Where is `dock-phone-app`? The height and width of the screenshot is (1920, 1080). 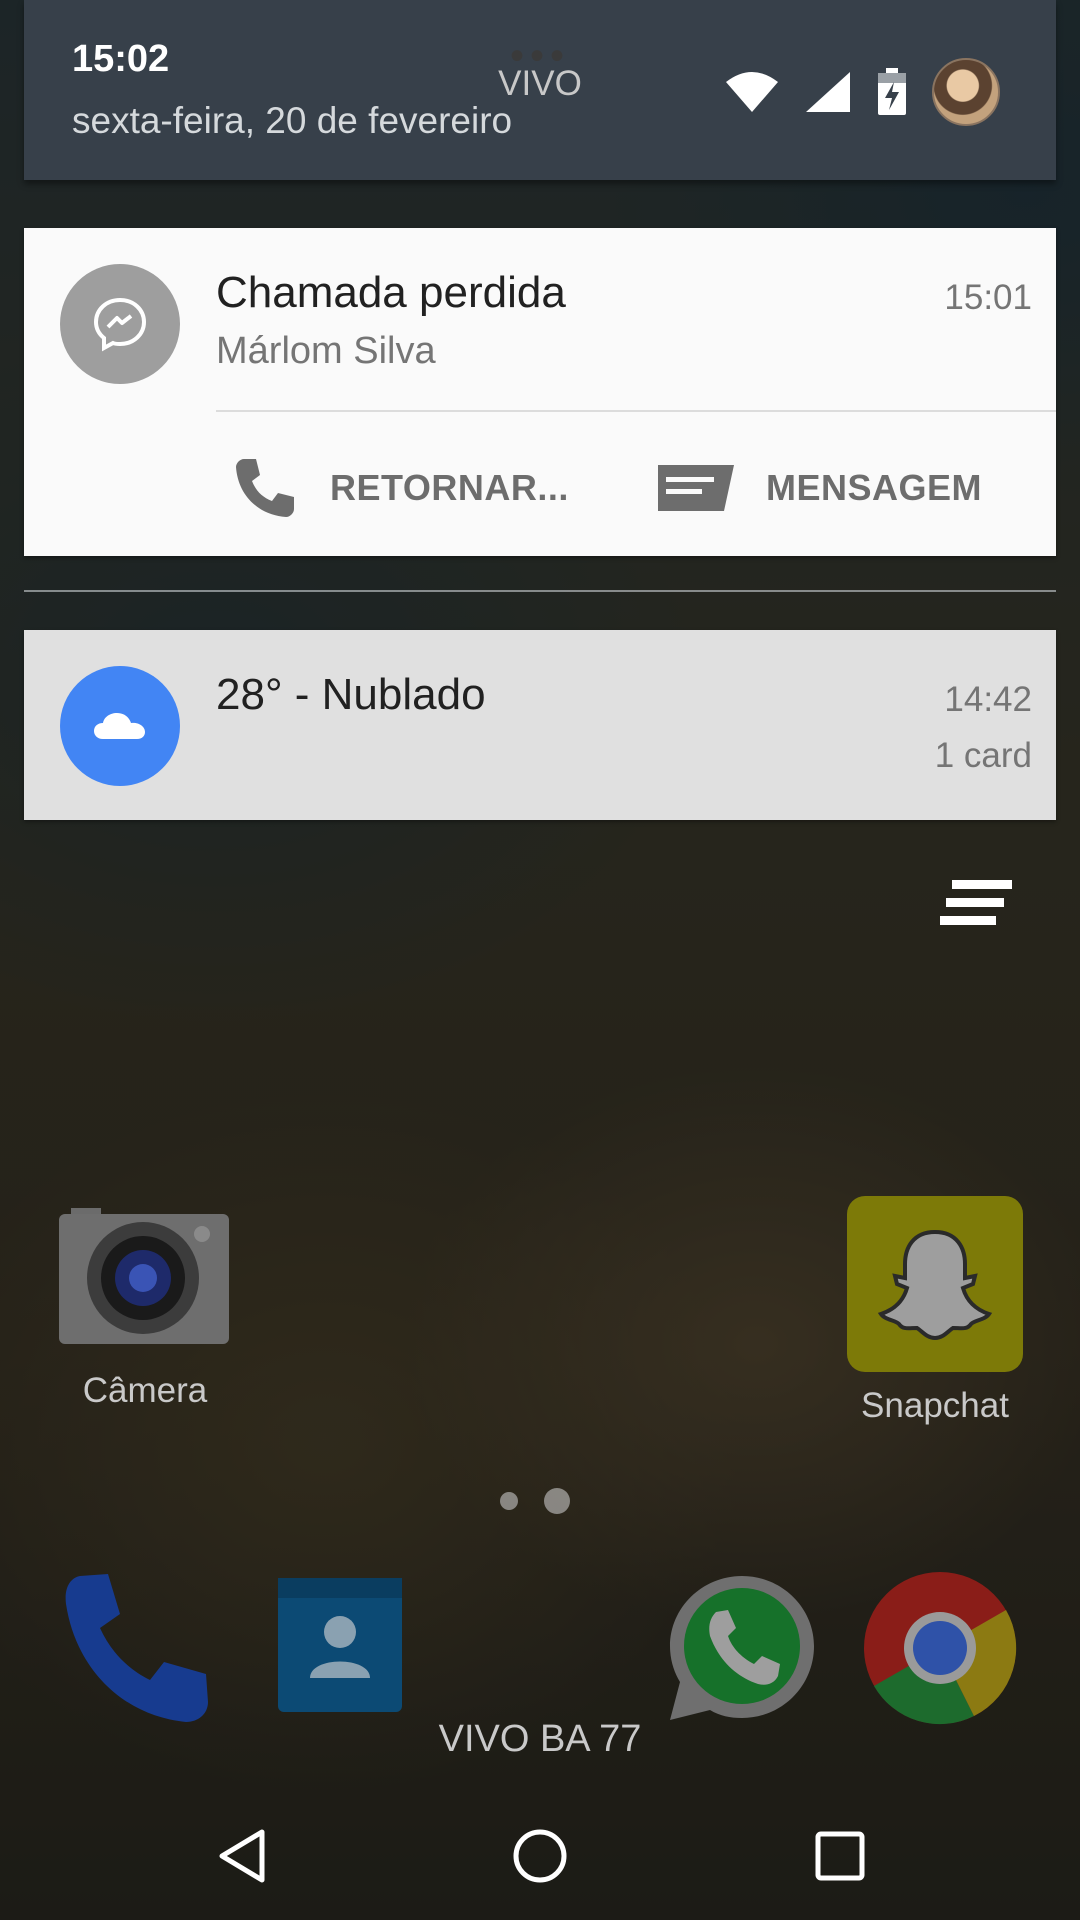 dock-phone-app is located at coordinates (138, 1652).